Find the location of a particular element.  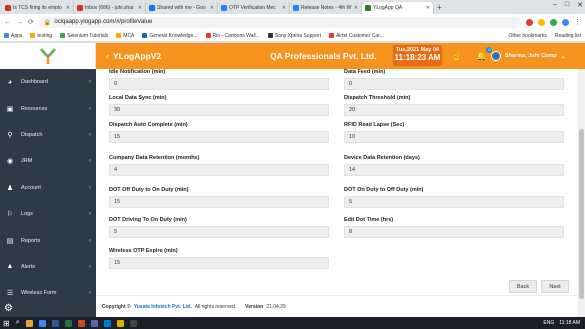

sidebar-item-wireless-form: ☰ Wireless Form ‹ is located at coordinates (48, 293).